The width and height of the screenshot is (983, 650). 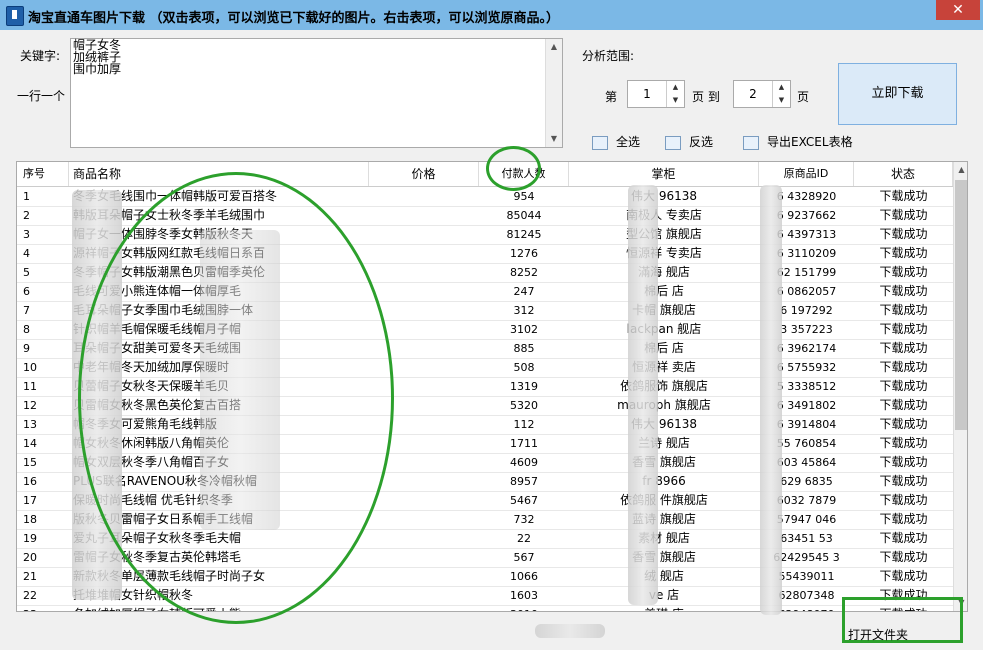 What do you see at coordinates (424, 174) in the screenshot?
I see `header-price: 价格` at bounding box center [424, 174].